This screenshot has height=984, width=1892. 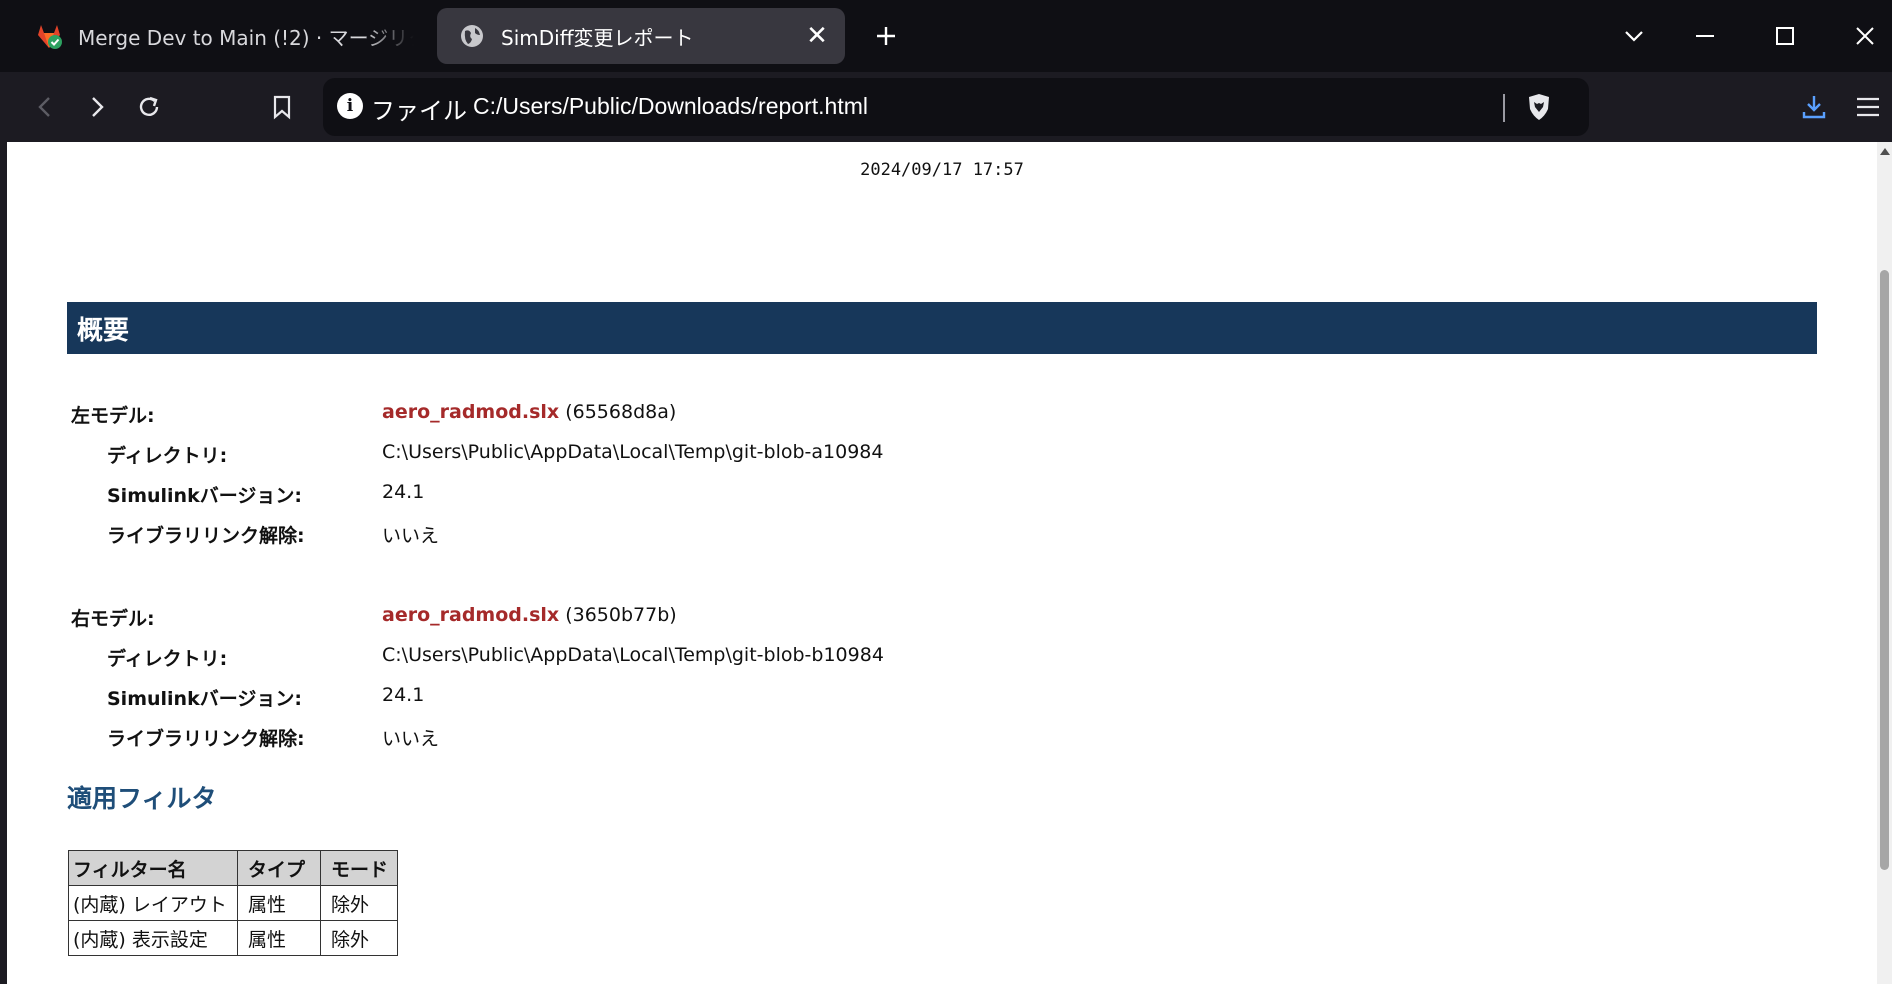 I want to click on menu-button, so click(x=1868, y=107).